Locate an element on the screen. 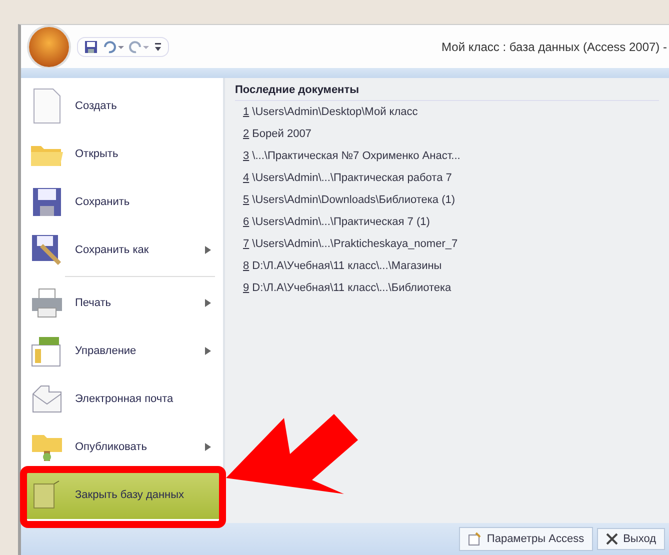 The height and width of the screenshot is (555, 669). section-heading: Последние документы is located at coordinates (447, 92).